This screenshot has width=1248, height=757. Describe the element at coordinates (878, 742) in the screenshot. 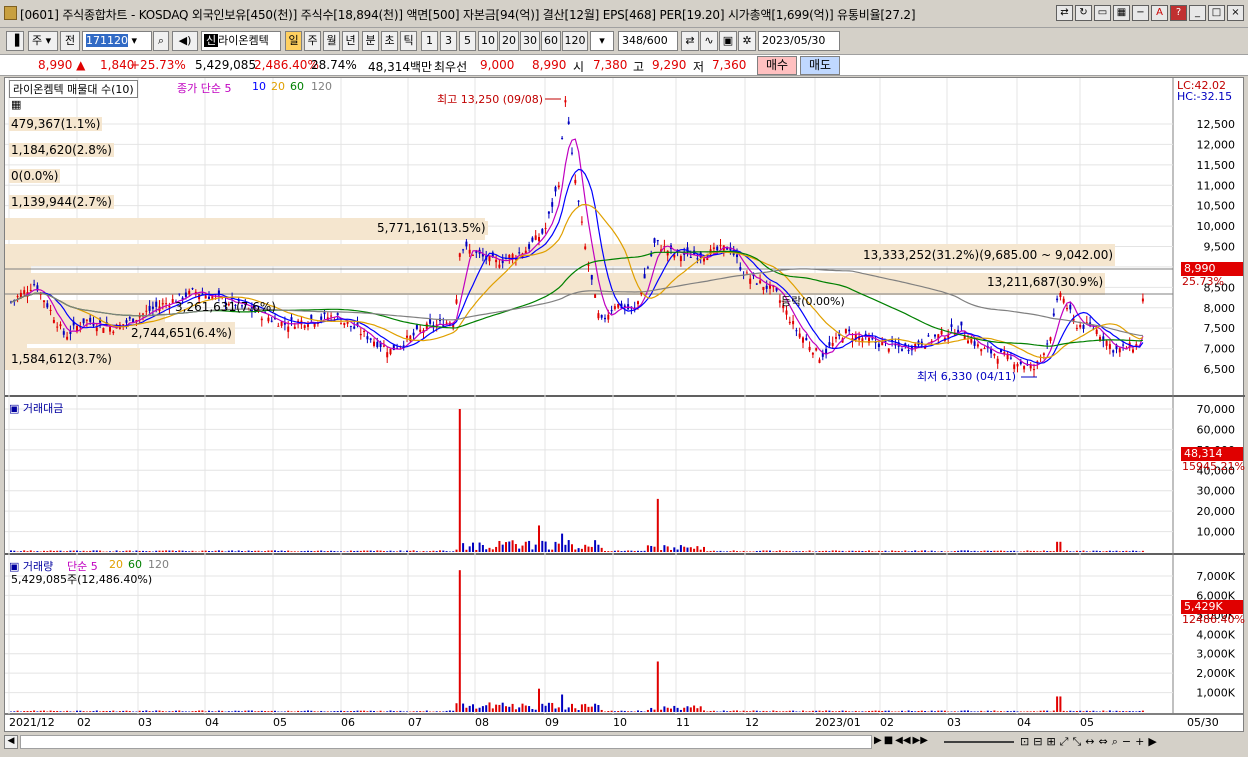

I see `play-icon: ▶` at that location.